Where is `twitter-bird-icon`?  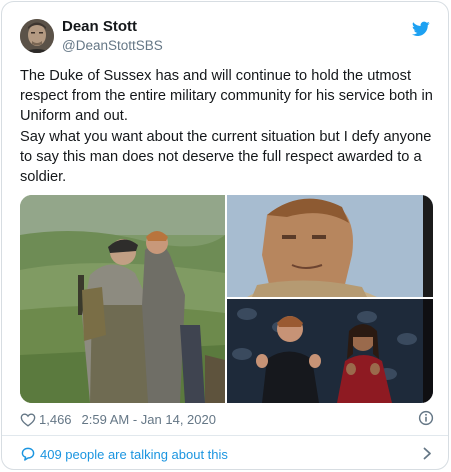 twitter-bird-icon is located at coordinates (421, 29).